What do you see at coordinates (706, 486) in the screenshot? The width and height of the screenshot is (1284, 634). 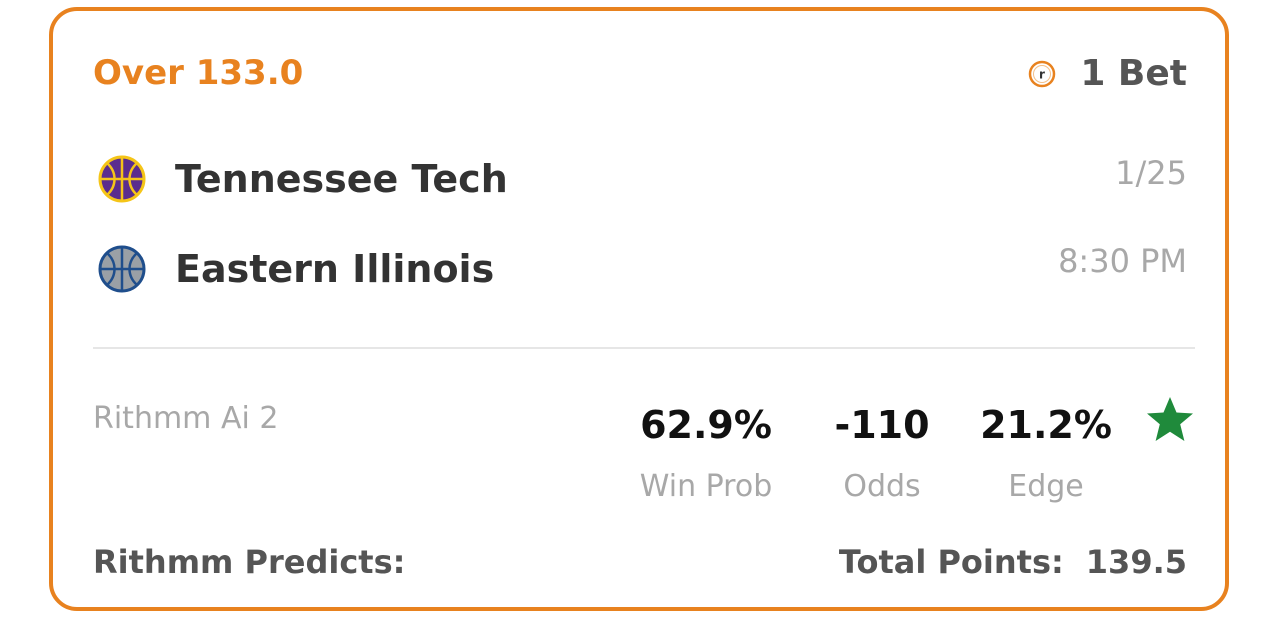 I see `win-prob-label: Win Prob` at bounding box center [706, 486].